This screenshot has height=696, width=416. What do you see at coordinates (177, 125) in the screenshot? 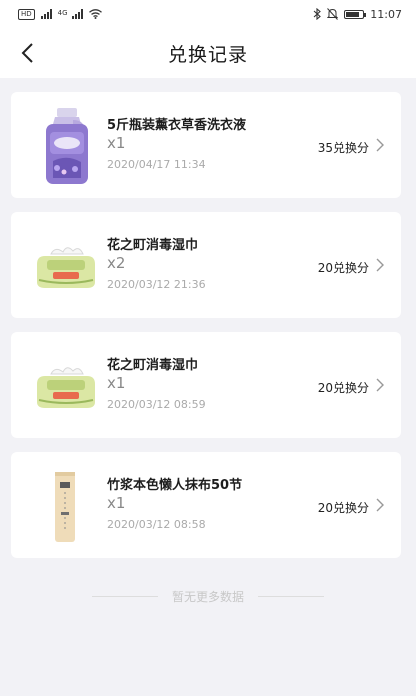
I see `product-name: 5斤瓶装薰衣草香洗衣液` at bounding box center [177, 125].